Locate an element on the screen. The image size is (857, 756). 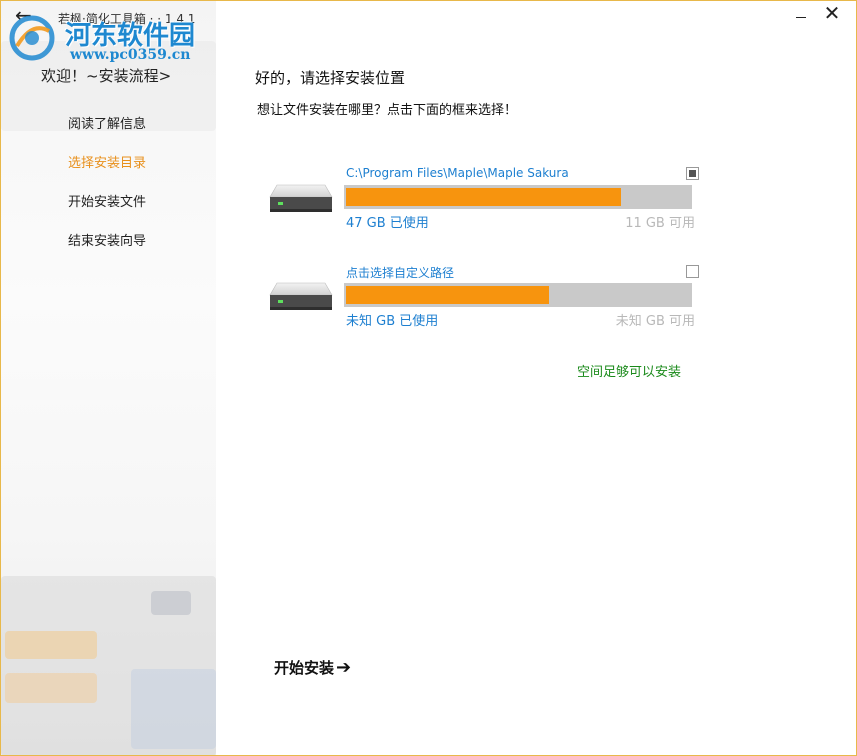
step-select-directory: 选择安装目录 is located at coordinates (107, 174).